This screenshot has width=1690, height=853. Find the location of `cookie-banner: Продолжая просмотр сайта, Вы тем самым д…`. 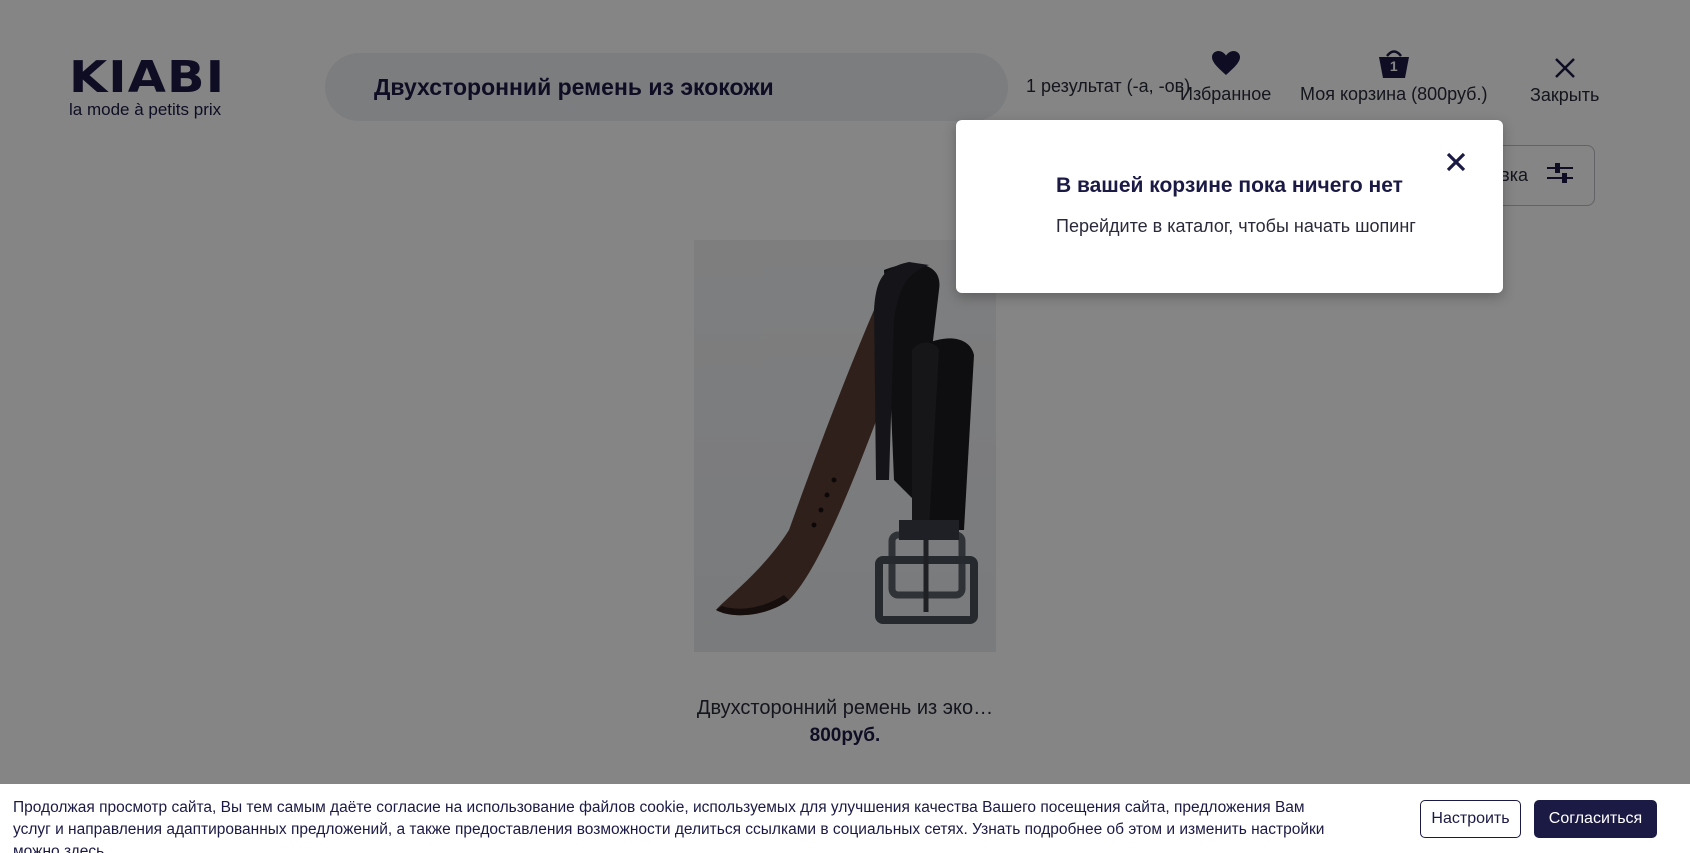

cookie-banner: Продолжая просмотр сайта, Вы тем самым д… is located at coordinates (845, 818).